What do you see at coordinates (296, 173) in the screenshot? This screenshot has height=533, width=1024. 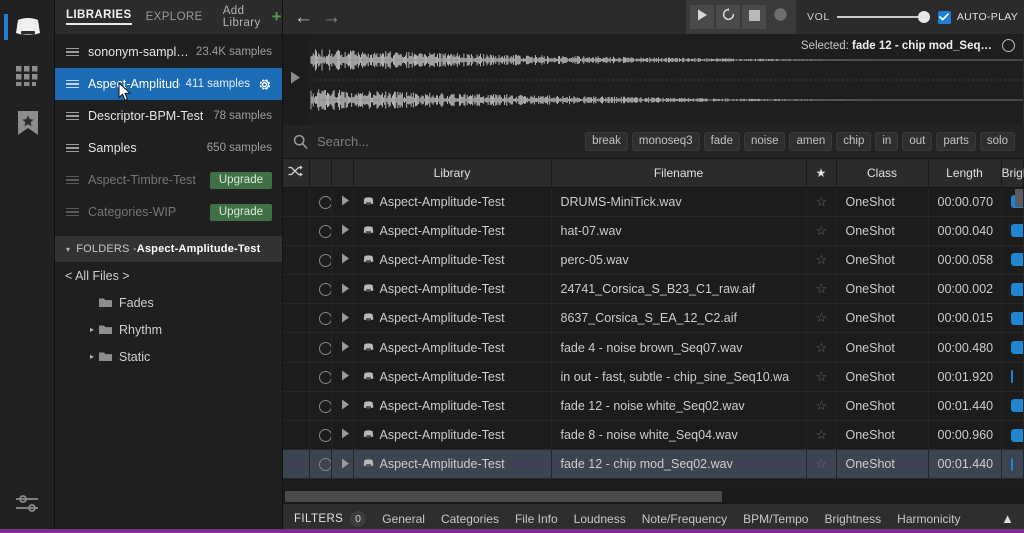 I see `column-header-shuffle` at bounding box center [296, 173].